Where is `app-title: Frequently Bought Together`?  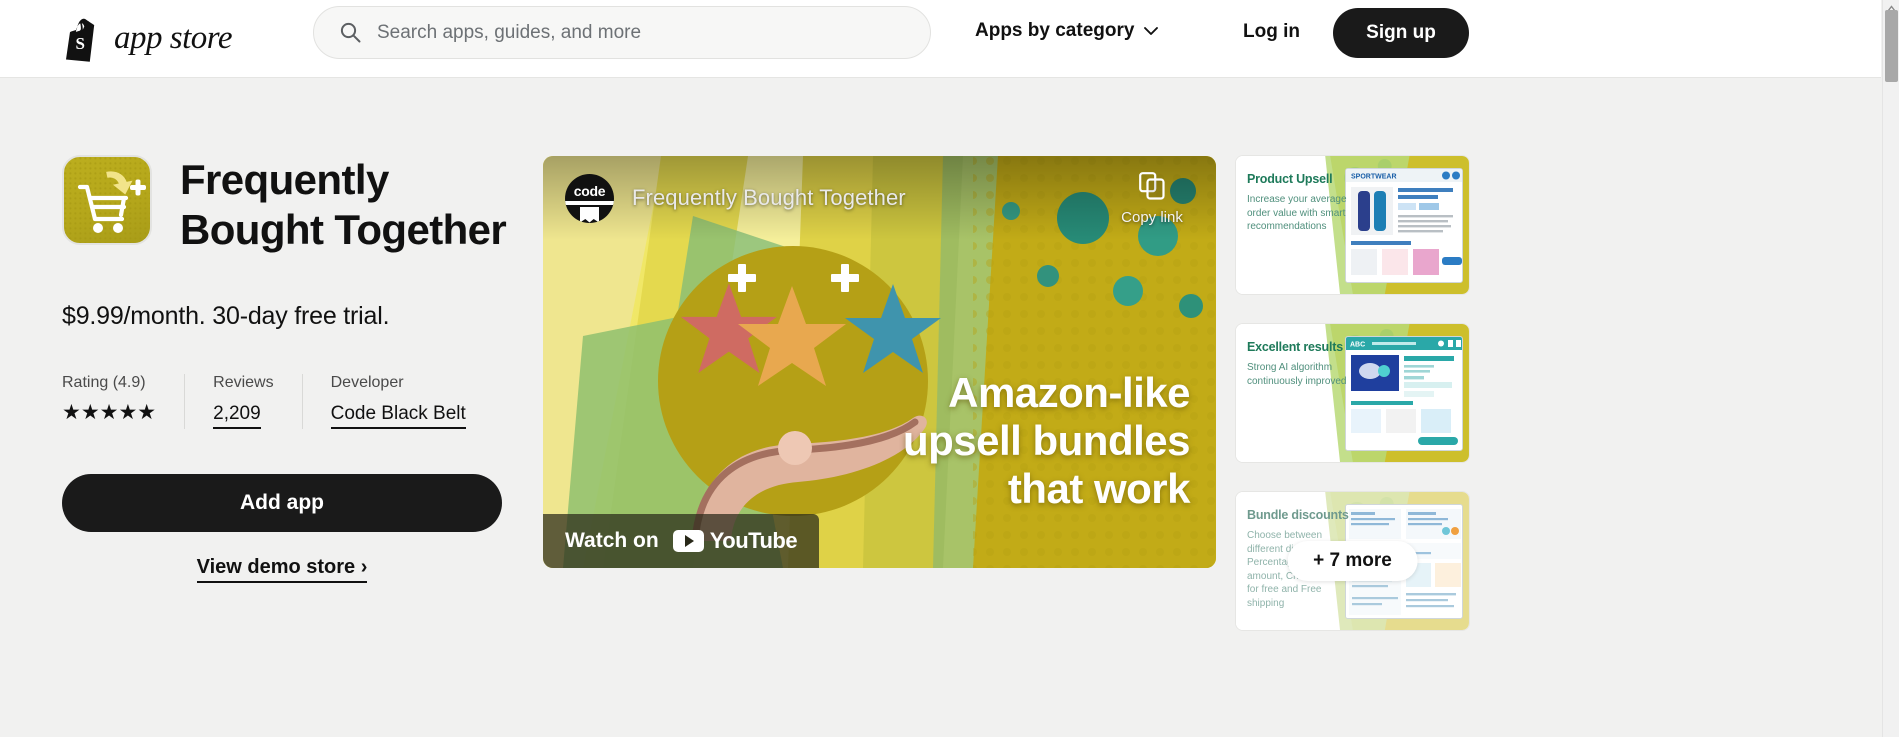
app-title: Frequently Bought Together is located at coordinates (343, 204).